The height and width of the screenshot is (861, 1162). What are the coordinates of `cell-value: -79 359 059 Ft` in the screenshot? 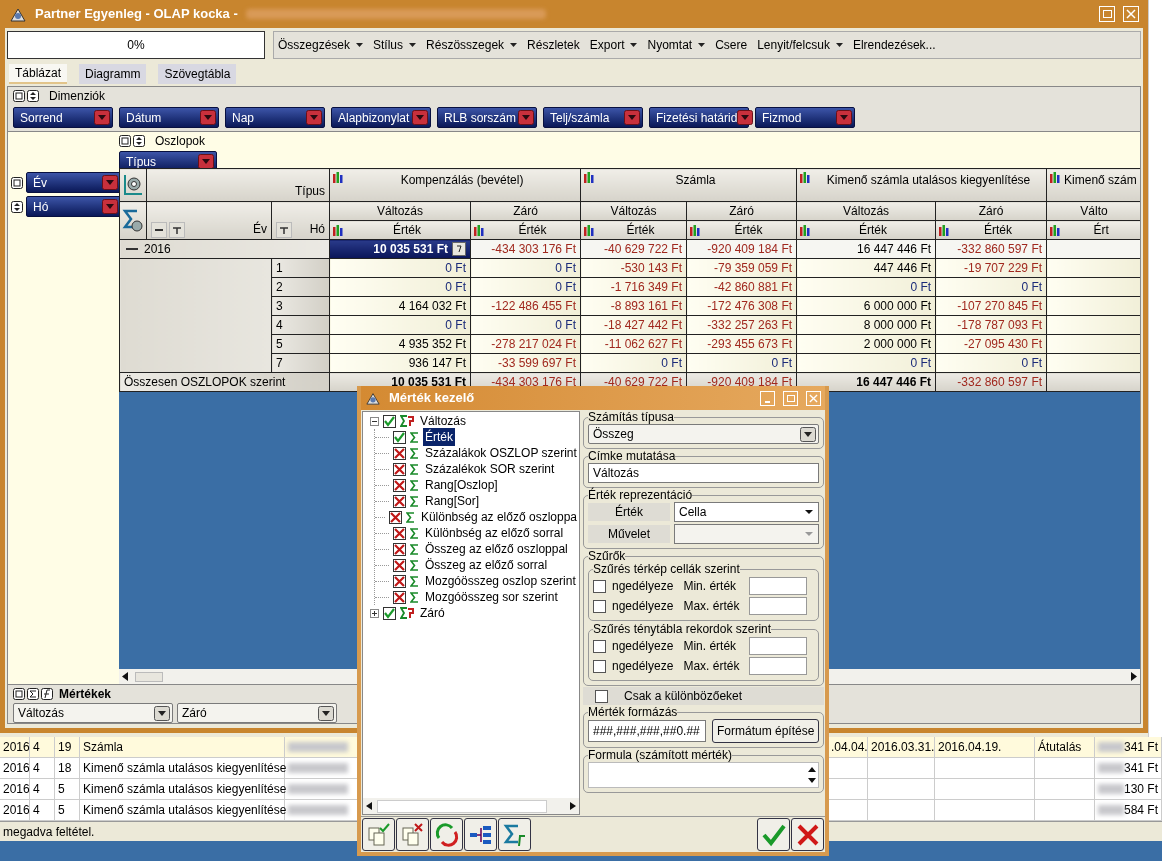 It's located at (753, 268).